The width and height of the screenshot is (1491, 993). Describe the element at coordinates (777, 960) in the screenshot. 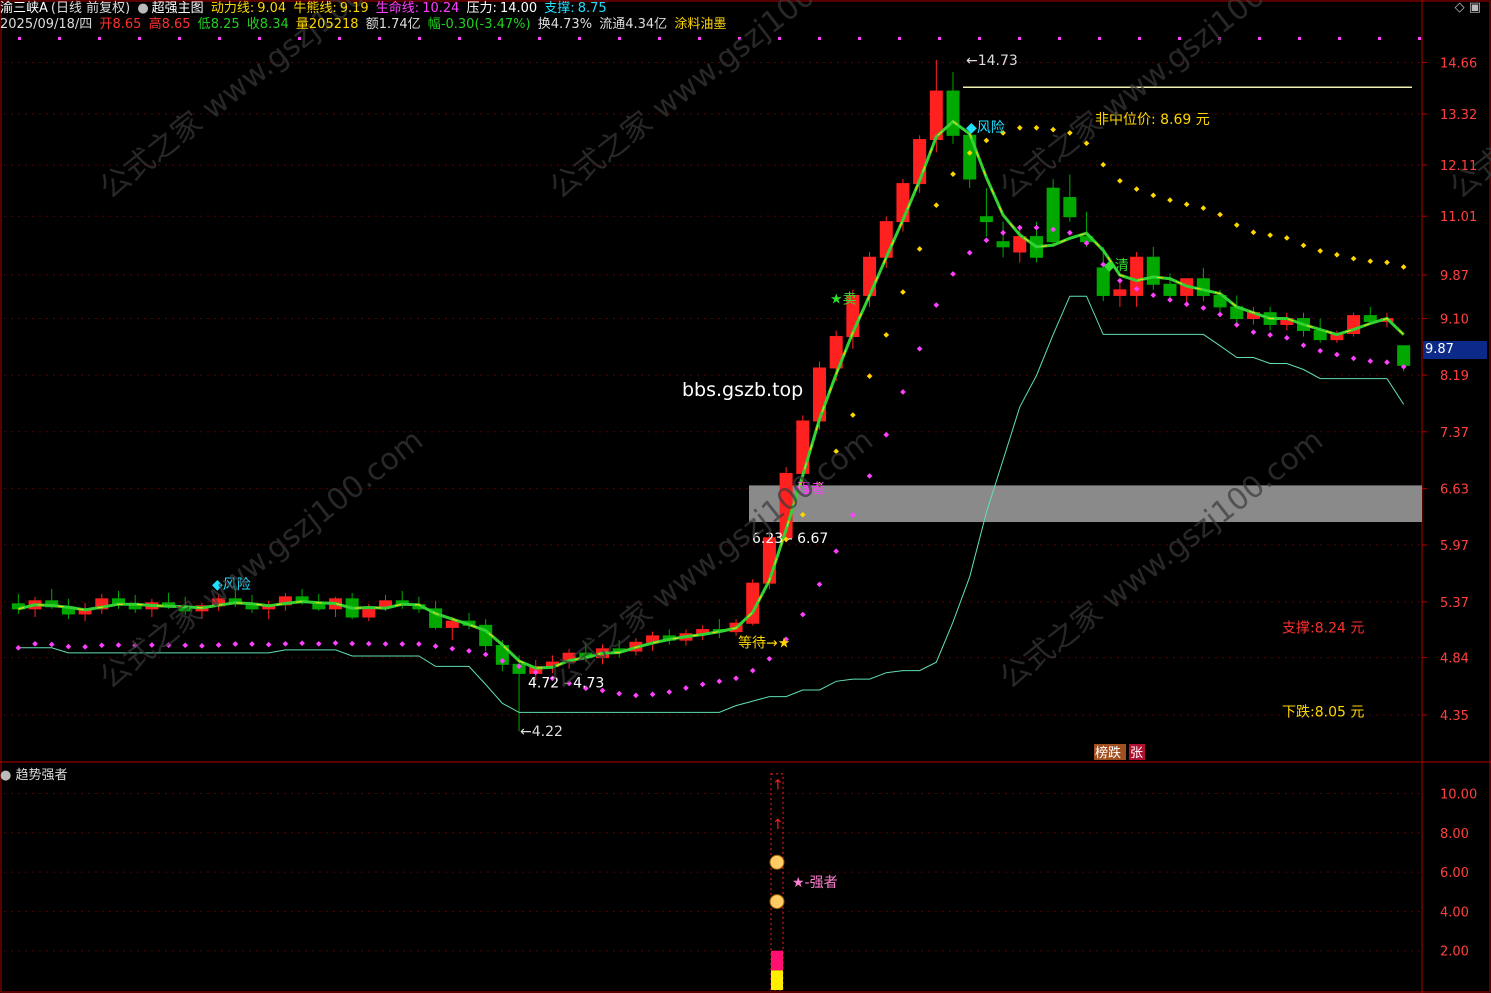

I see `sub-bar-top` at that location.